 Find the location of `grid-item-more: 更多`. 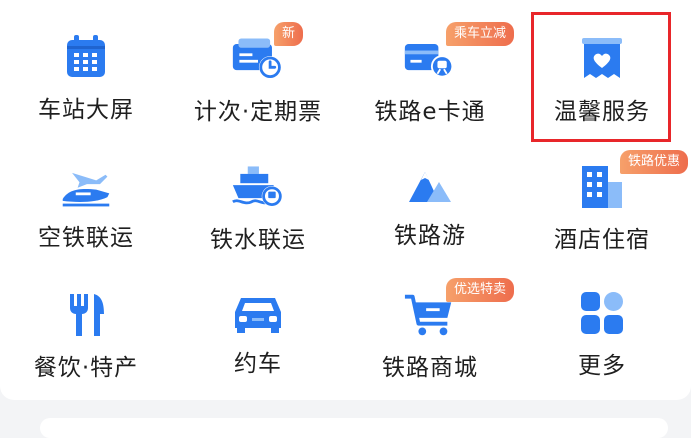

grid-item-more: 更多 is located at coordinates (602, 317).